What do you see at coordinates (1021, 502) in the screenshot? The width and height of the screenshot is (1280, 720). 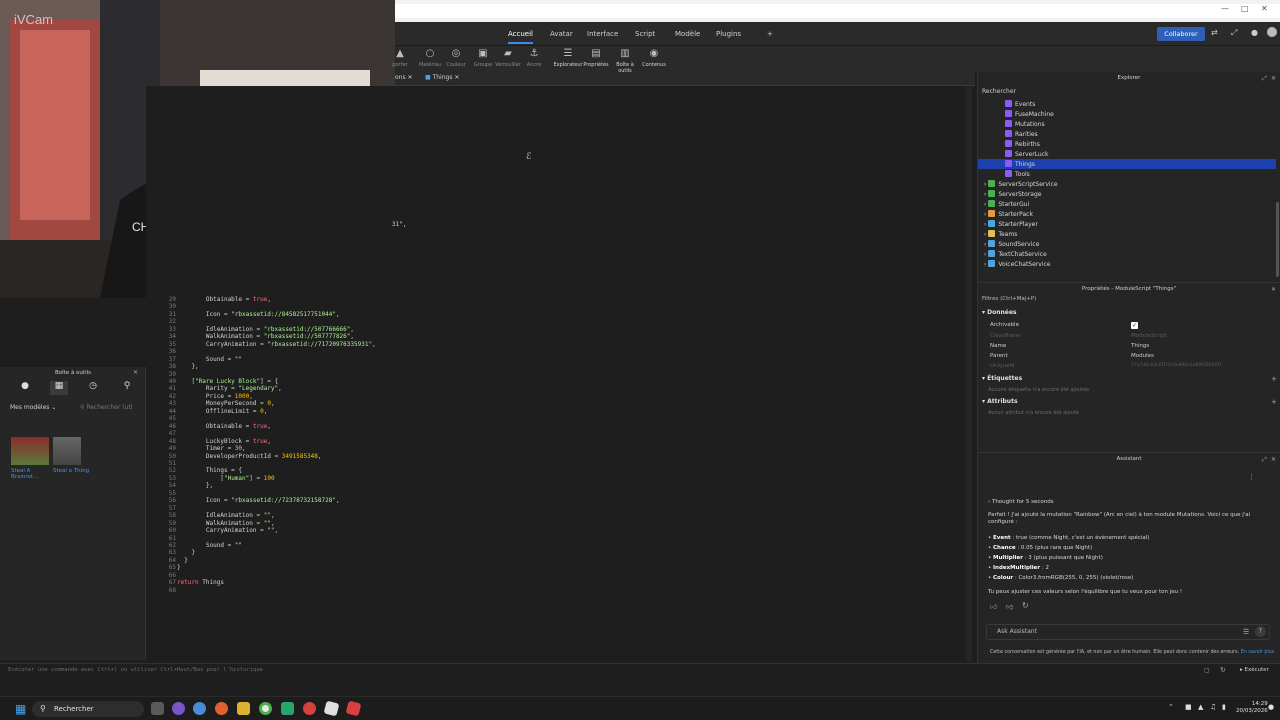 I see `thought-toggle: › Thought for 5 seconds` at bounding box center [1021, 502].